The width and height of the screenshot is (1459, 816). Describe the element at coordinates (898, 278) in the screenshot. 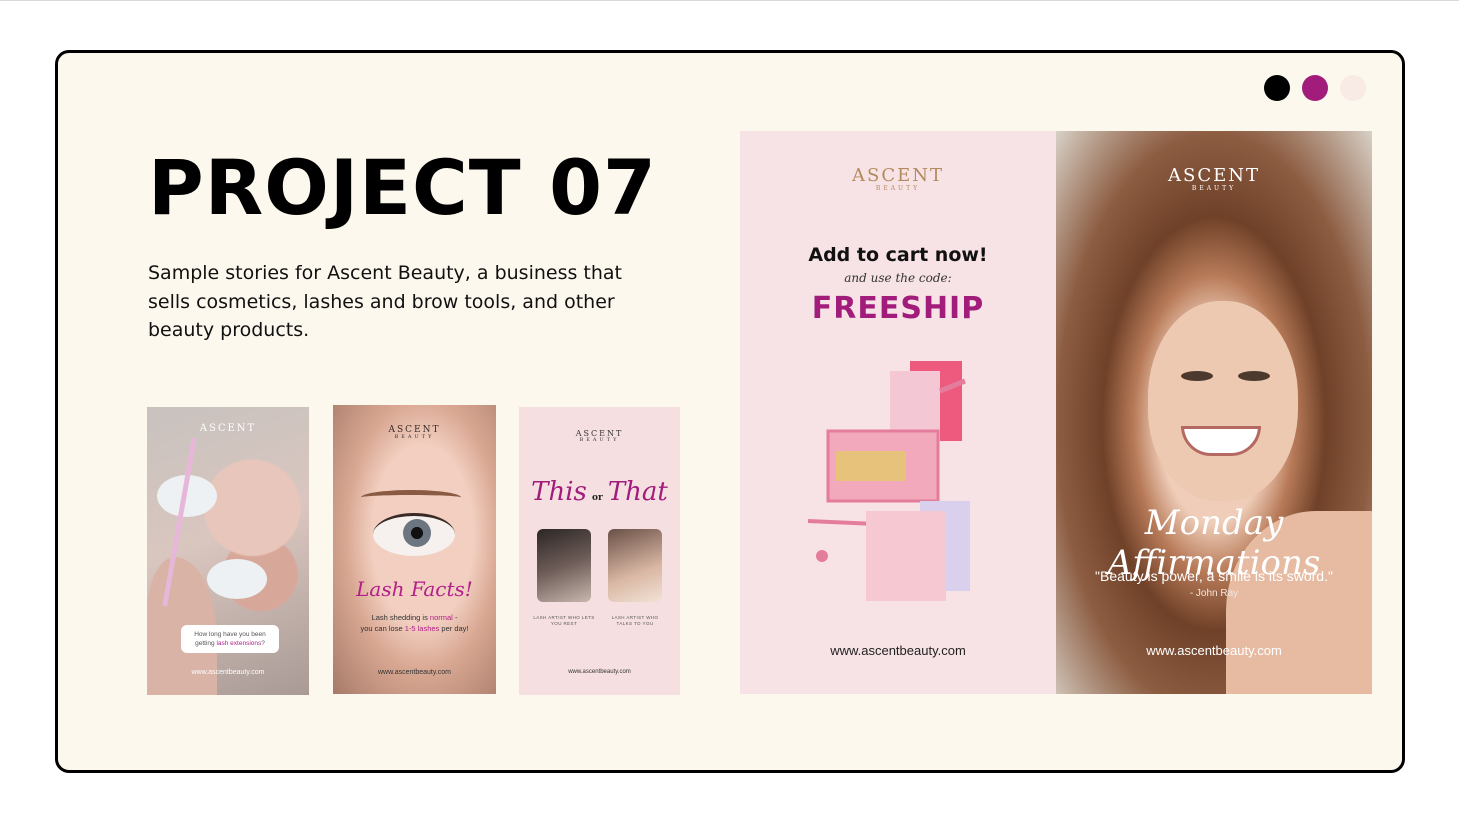

I see `cta-subtext: and use the code:` at that location.